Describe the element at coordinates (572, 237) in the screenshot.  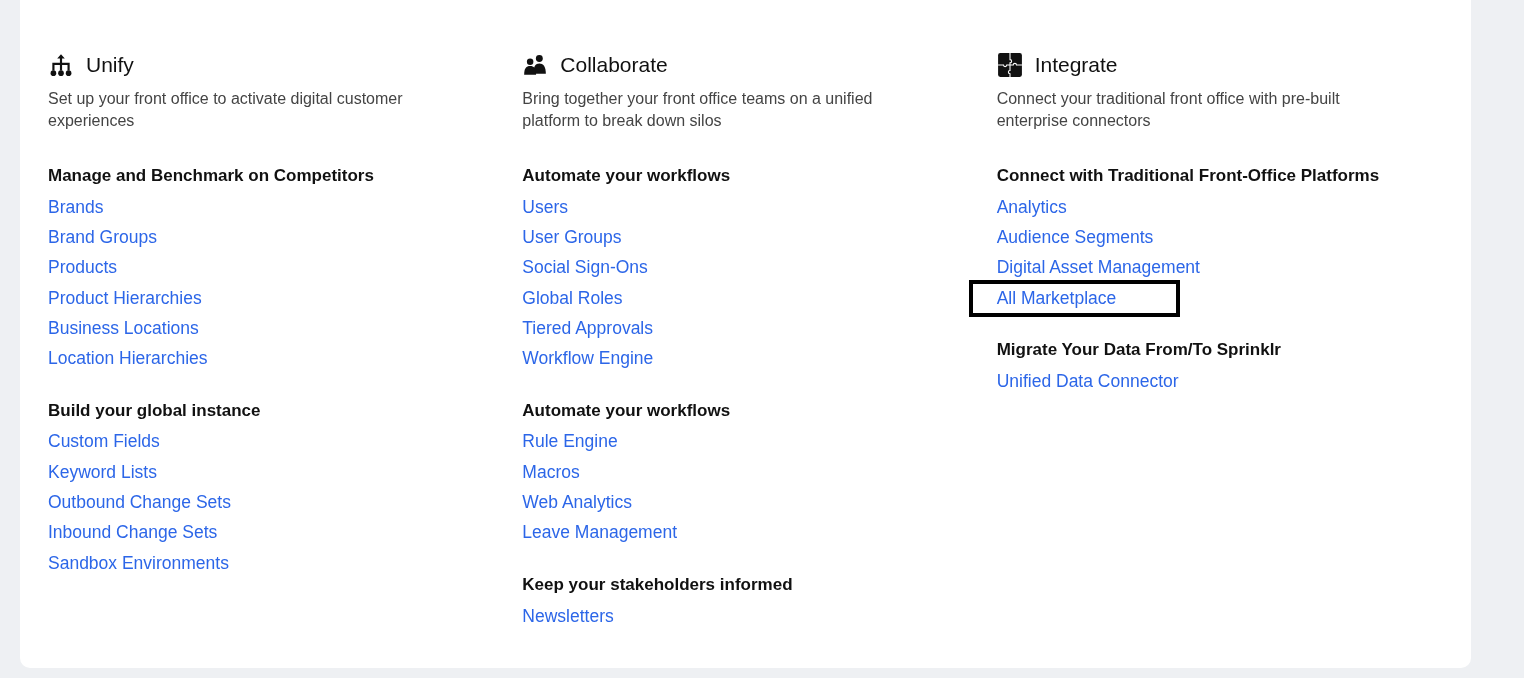
I see `settings-link: User Groups` at that location.